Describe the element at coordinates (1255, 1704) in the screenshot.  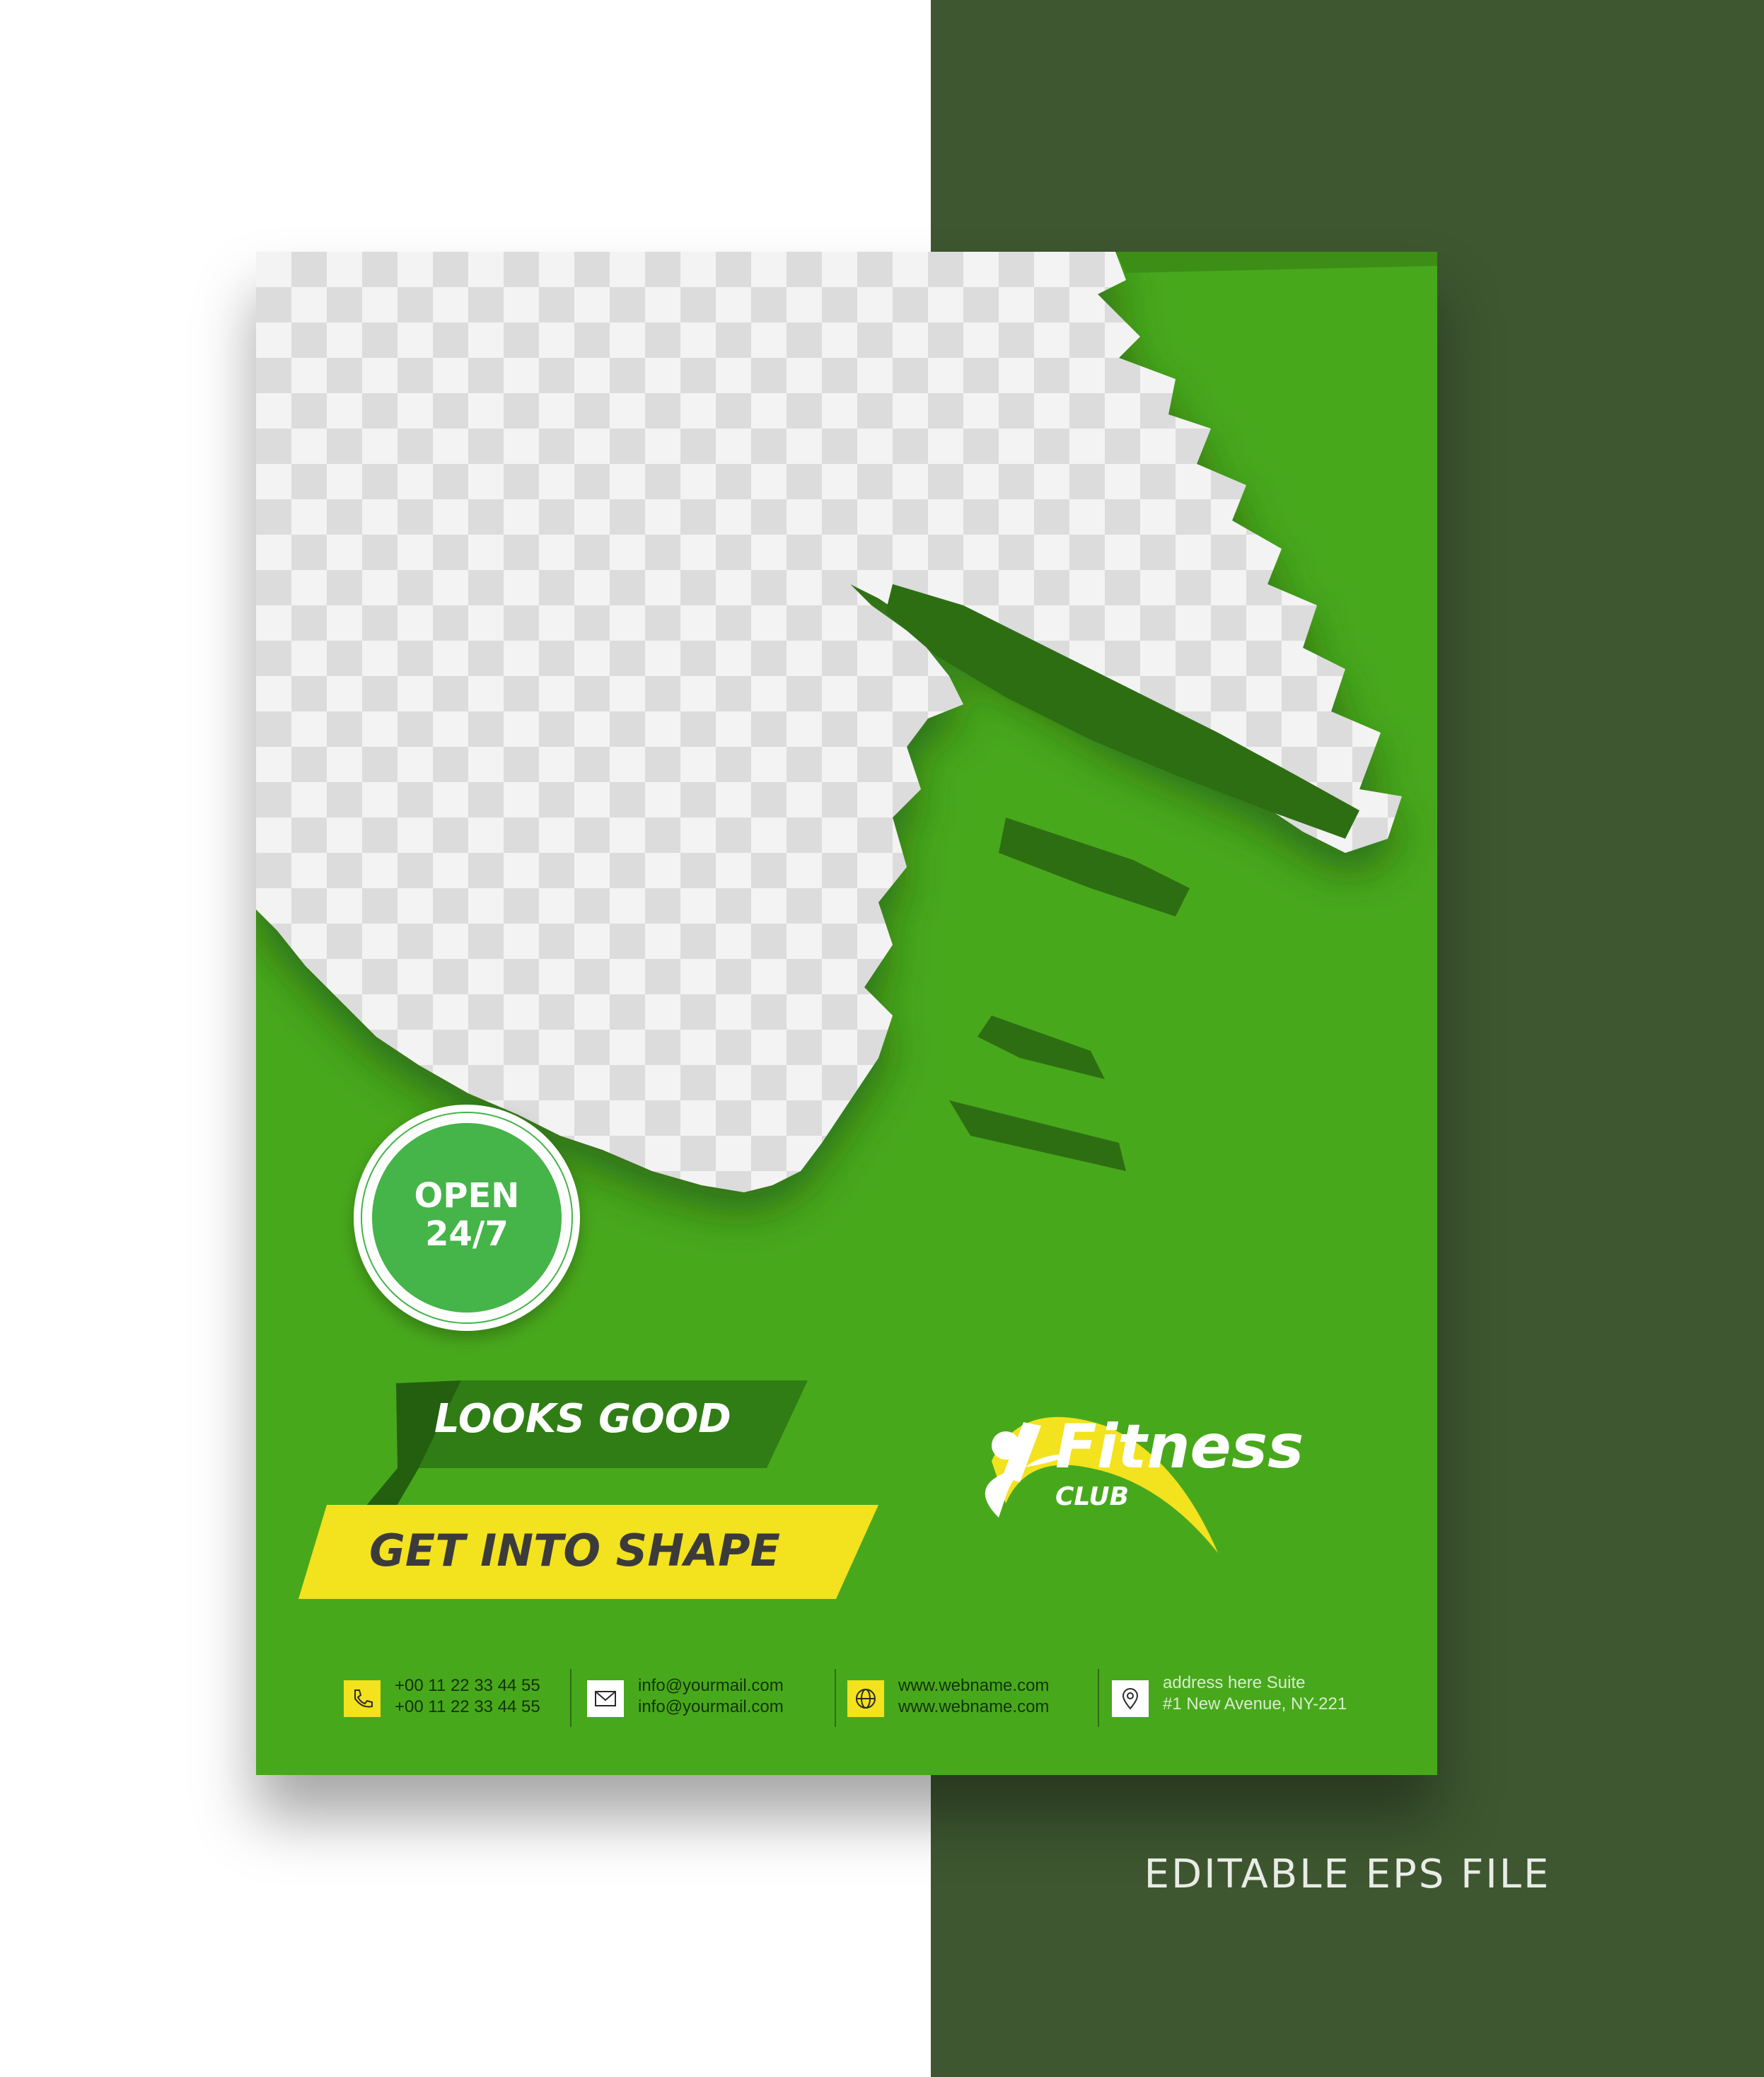
I see `address-line-2: #1 New Avenue, NY-221` at that location.